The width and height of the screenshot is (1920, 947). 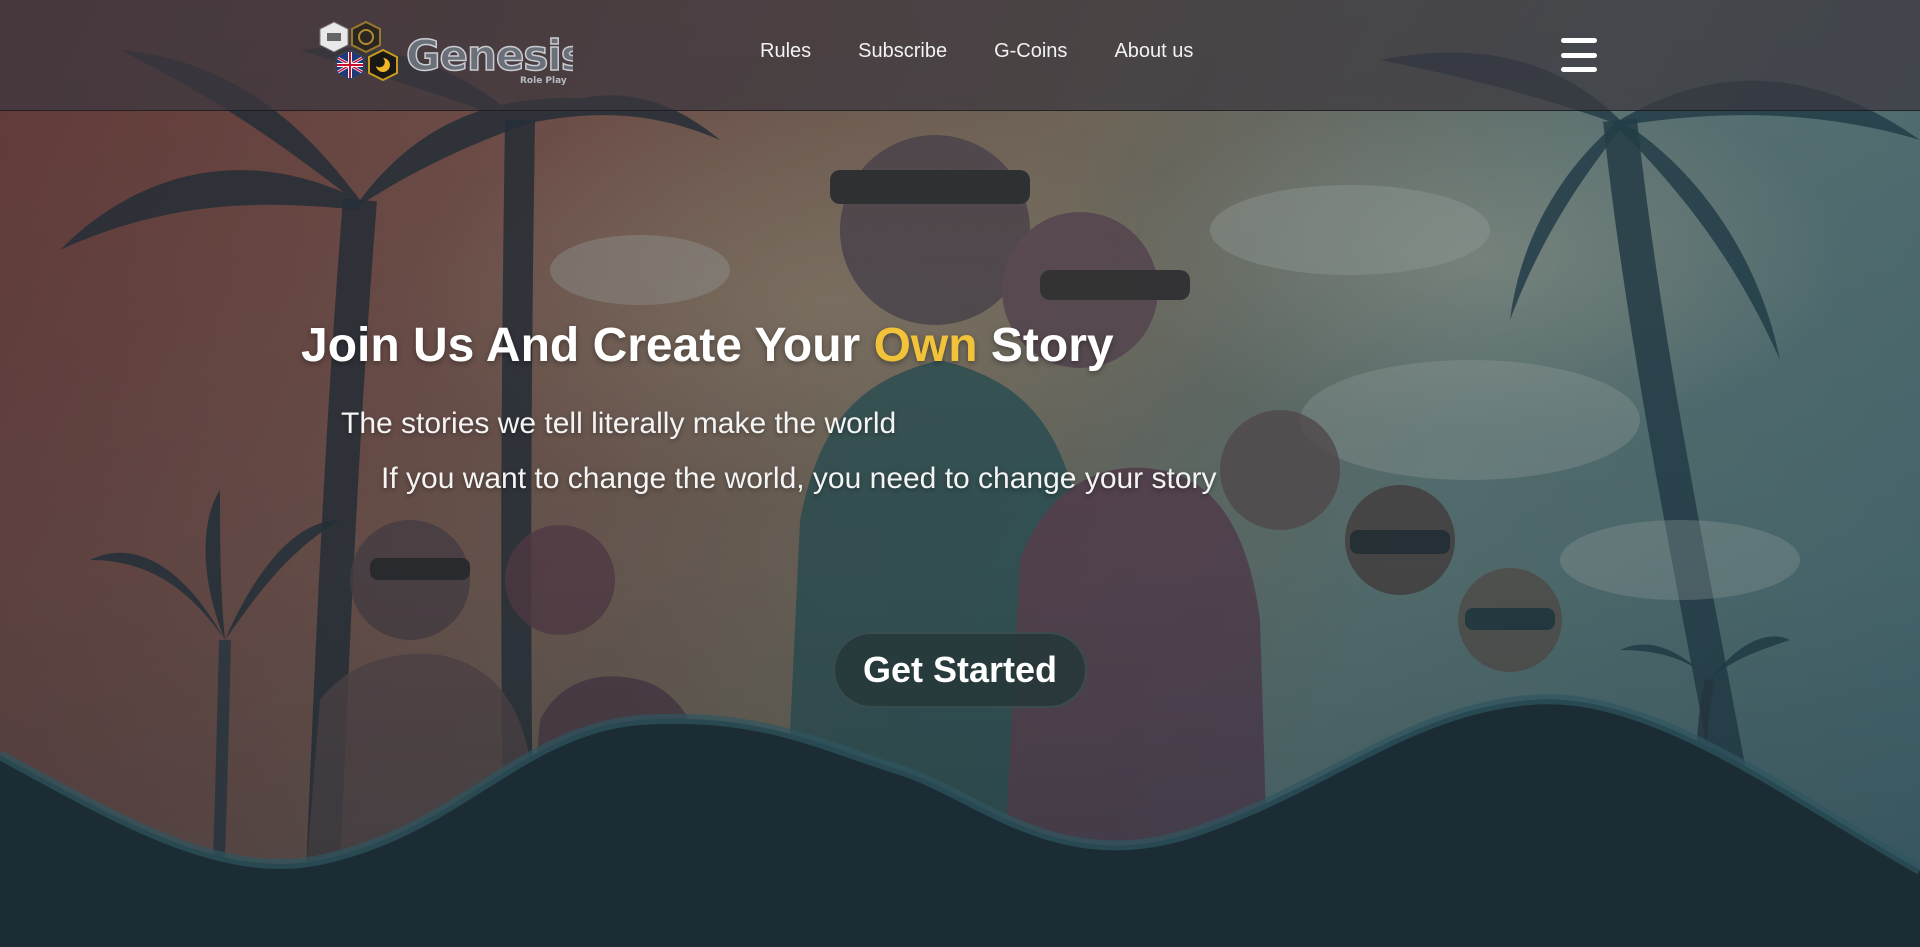 I want to click on site-logo: Genesis Role Play, so click(x=452, y=54).